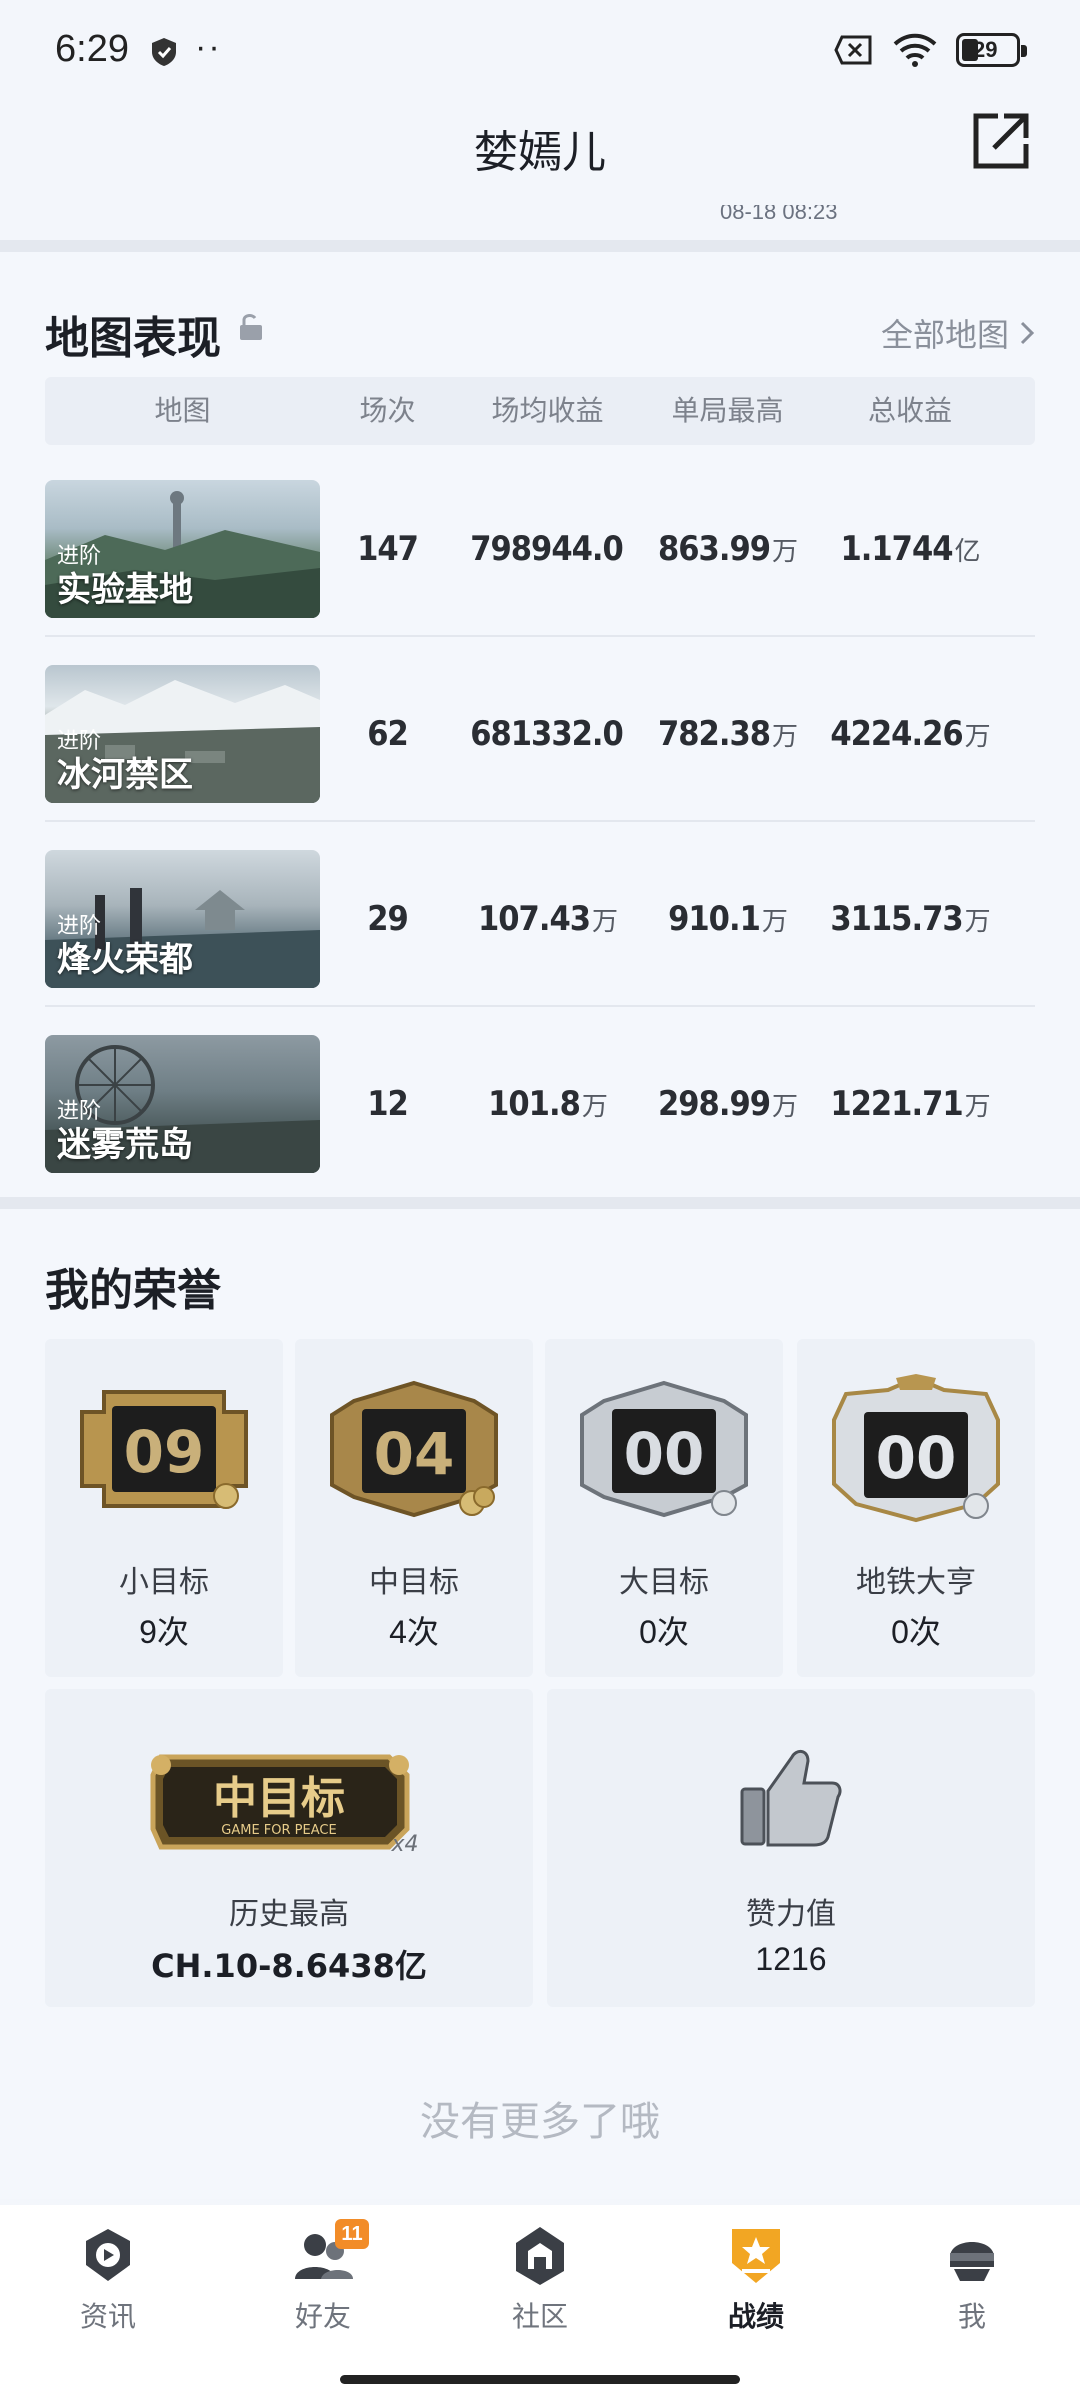  What do you see at coordinates (251, 327) in the screenshot?
I see `unlock-icon` at bounding box center [251, 327].